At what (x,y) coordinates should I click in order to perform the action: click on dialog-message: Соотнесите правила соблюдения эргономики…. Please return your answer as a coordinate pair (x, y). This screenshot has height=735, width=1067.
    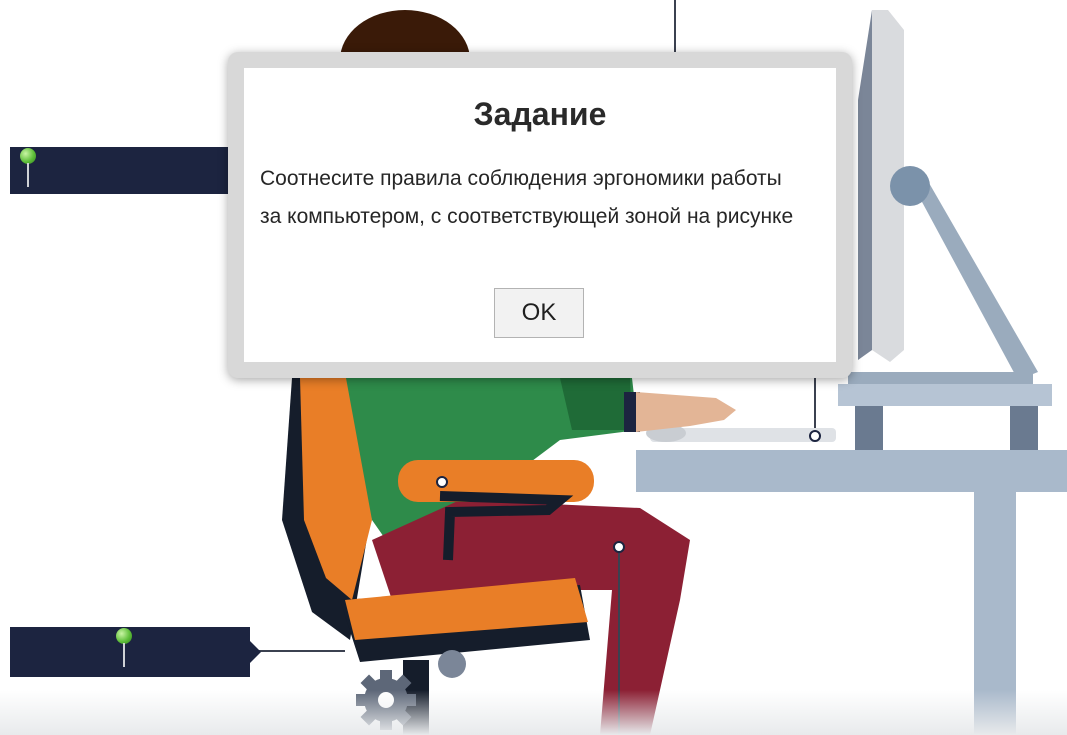
    Looking at the image, I should click on (527, 197).